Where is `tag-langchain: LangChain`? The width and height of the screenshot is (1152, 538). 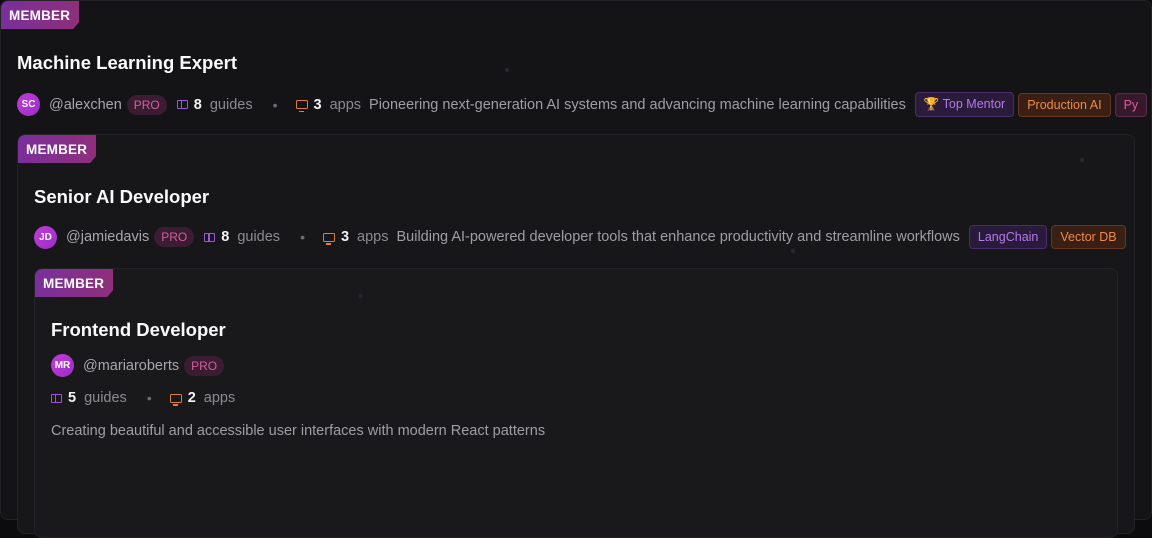 tag-langchain: LangChain is located at coordinates (1008, 237).